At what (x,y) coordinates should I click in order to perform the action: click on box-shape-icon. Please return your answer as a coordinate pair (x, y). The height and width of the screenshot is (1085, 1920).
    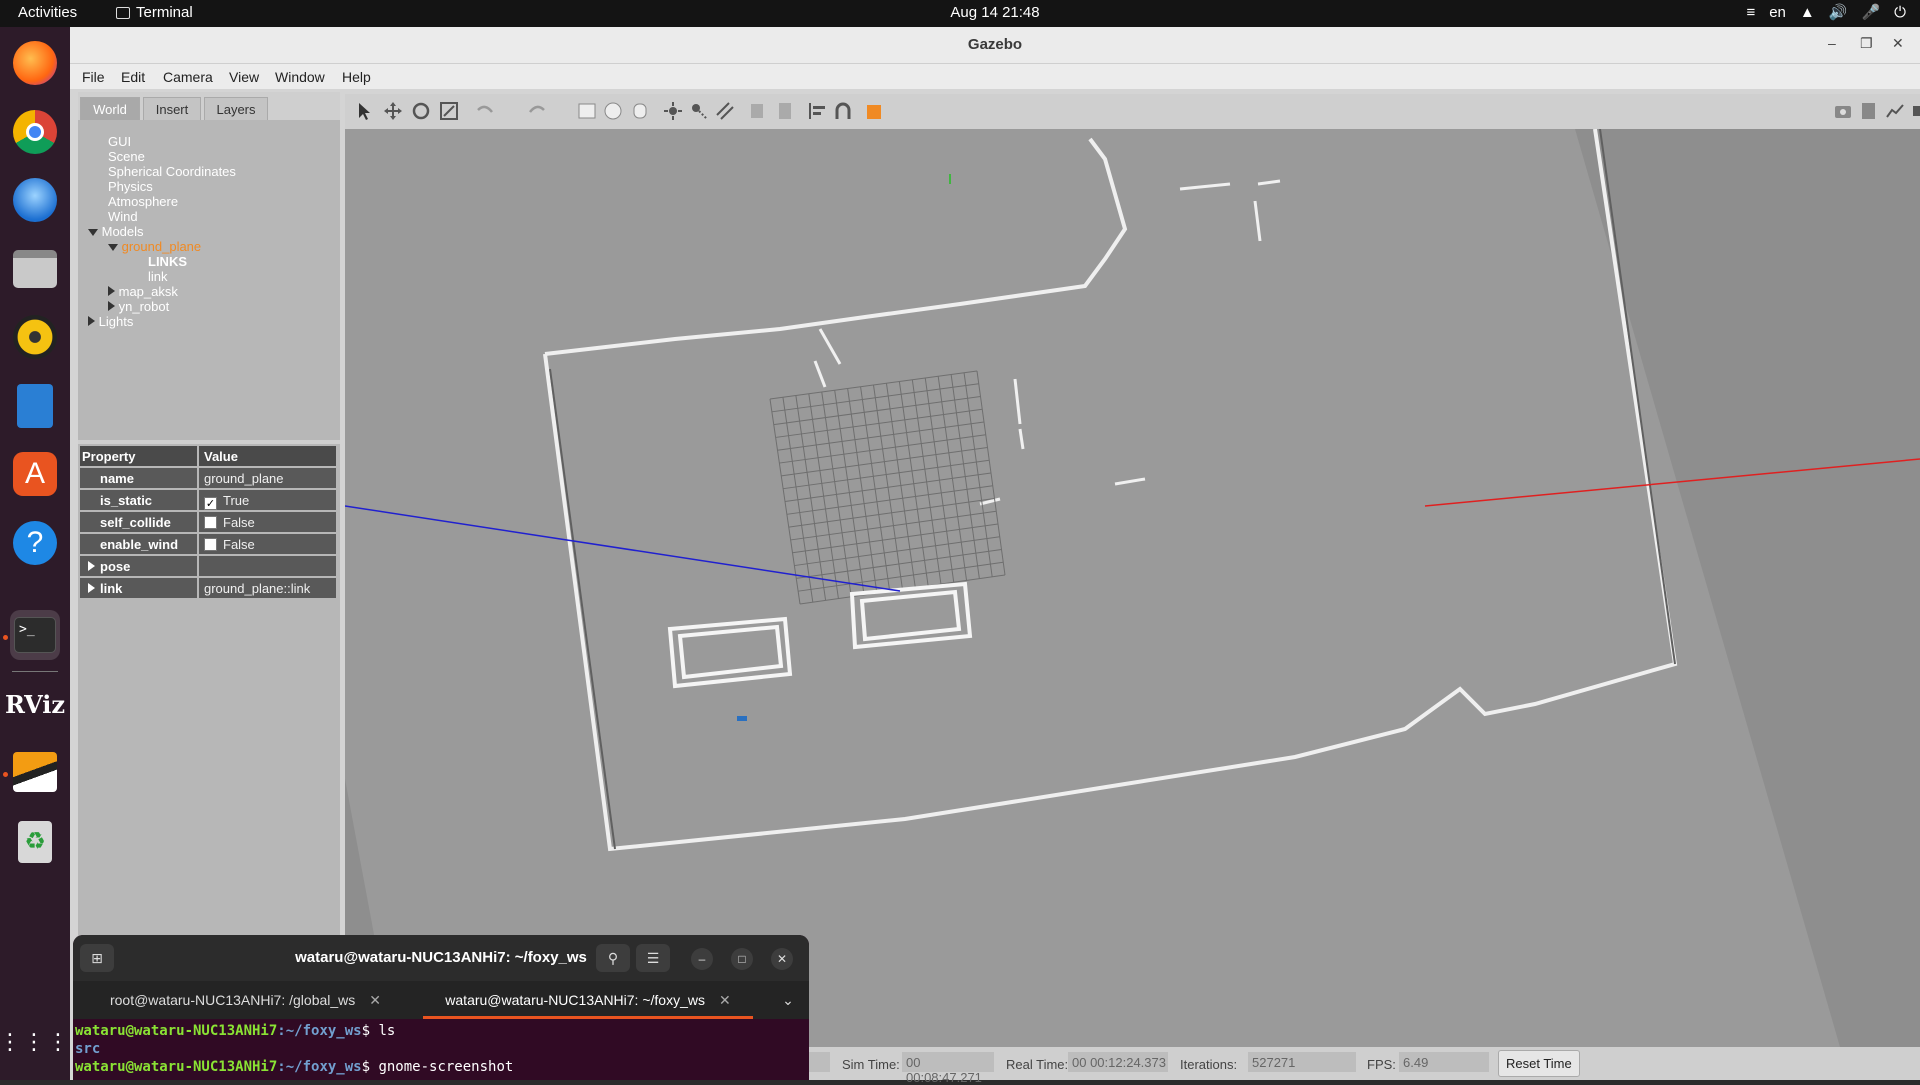
    Looking at the image, I should click on (587, 111).